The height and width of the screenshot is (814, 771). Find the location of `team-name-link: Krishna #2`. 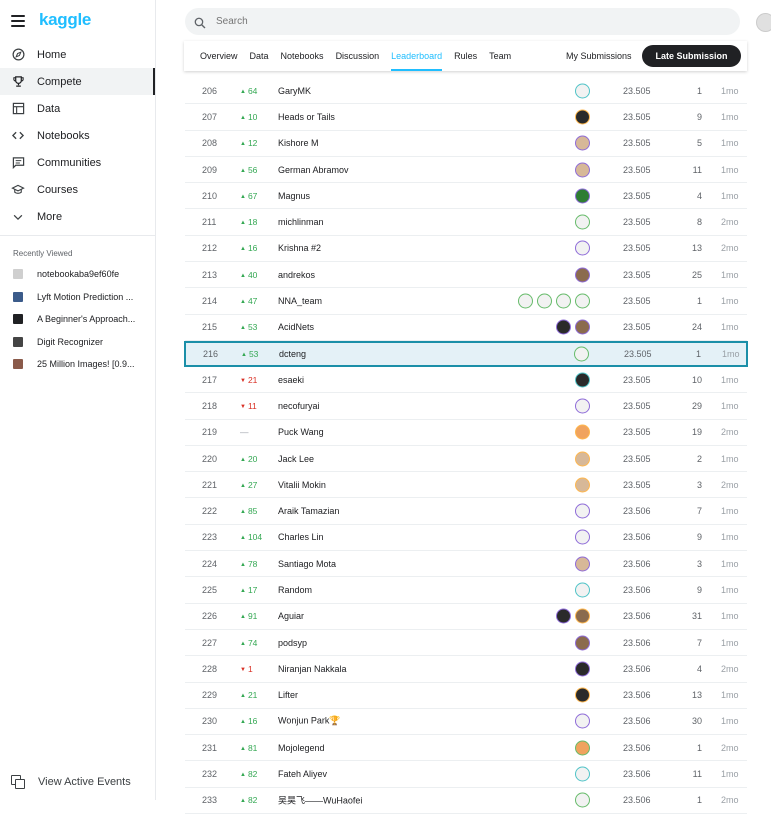

team-name-link: Krishna #2 is located at coordinates (299, 248).